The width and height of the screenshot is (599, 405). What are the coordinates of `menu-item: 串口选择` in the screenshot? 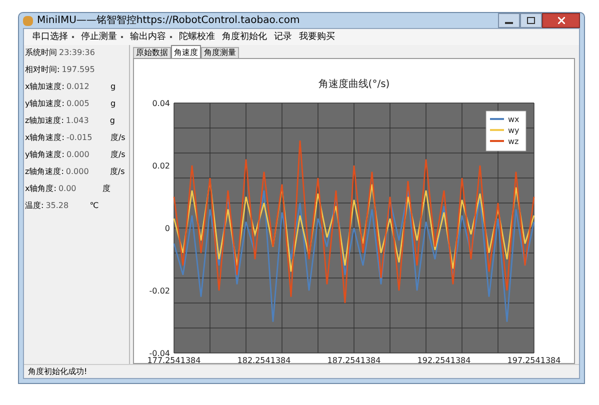 It's located at (50, 37).